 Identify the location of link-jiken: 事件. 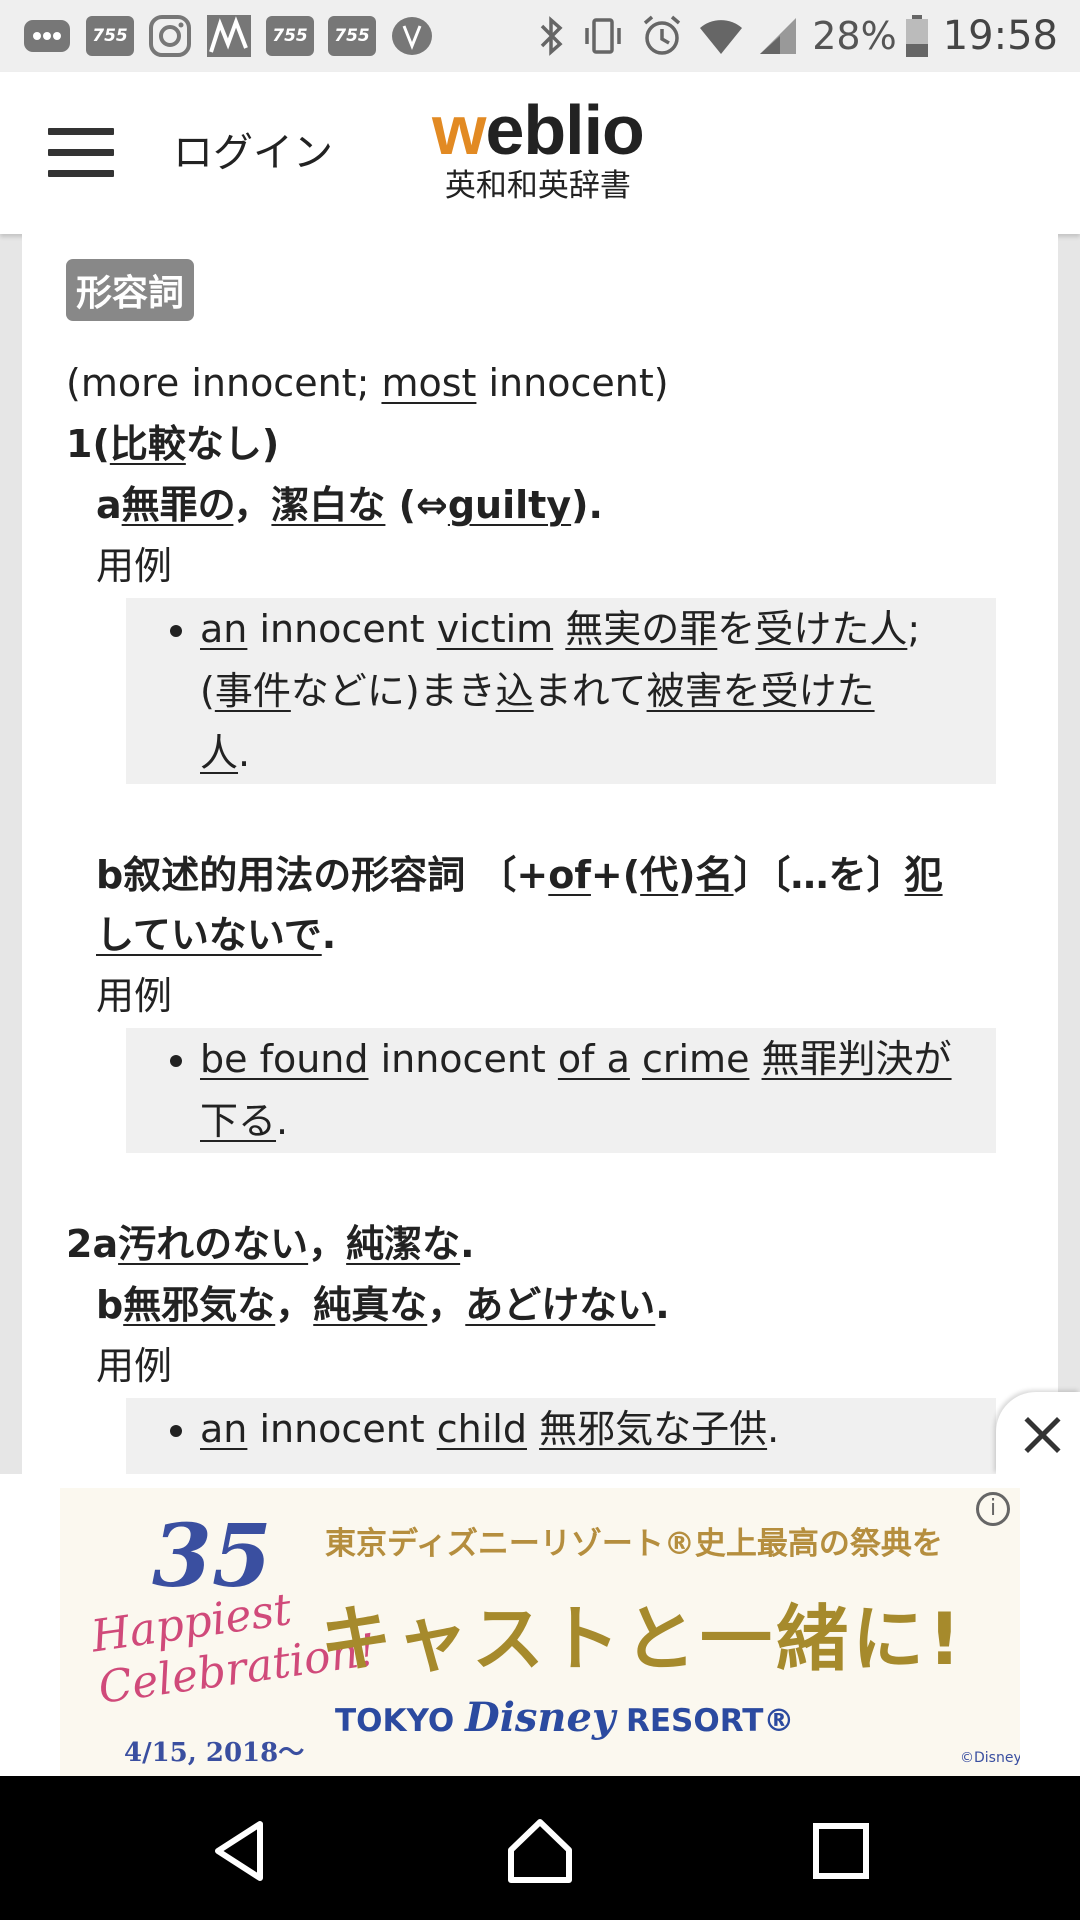
(253, 691).